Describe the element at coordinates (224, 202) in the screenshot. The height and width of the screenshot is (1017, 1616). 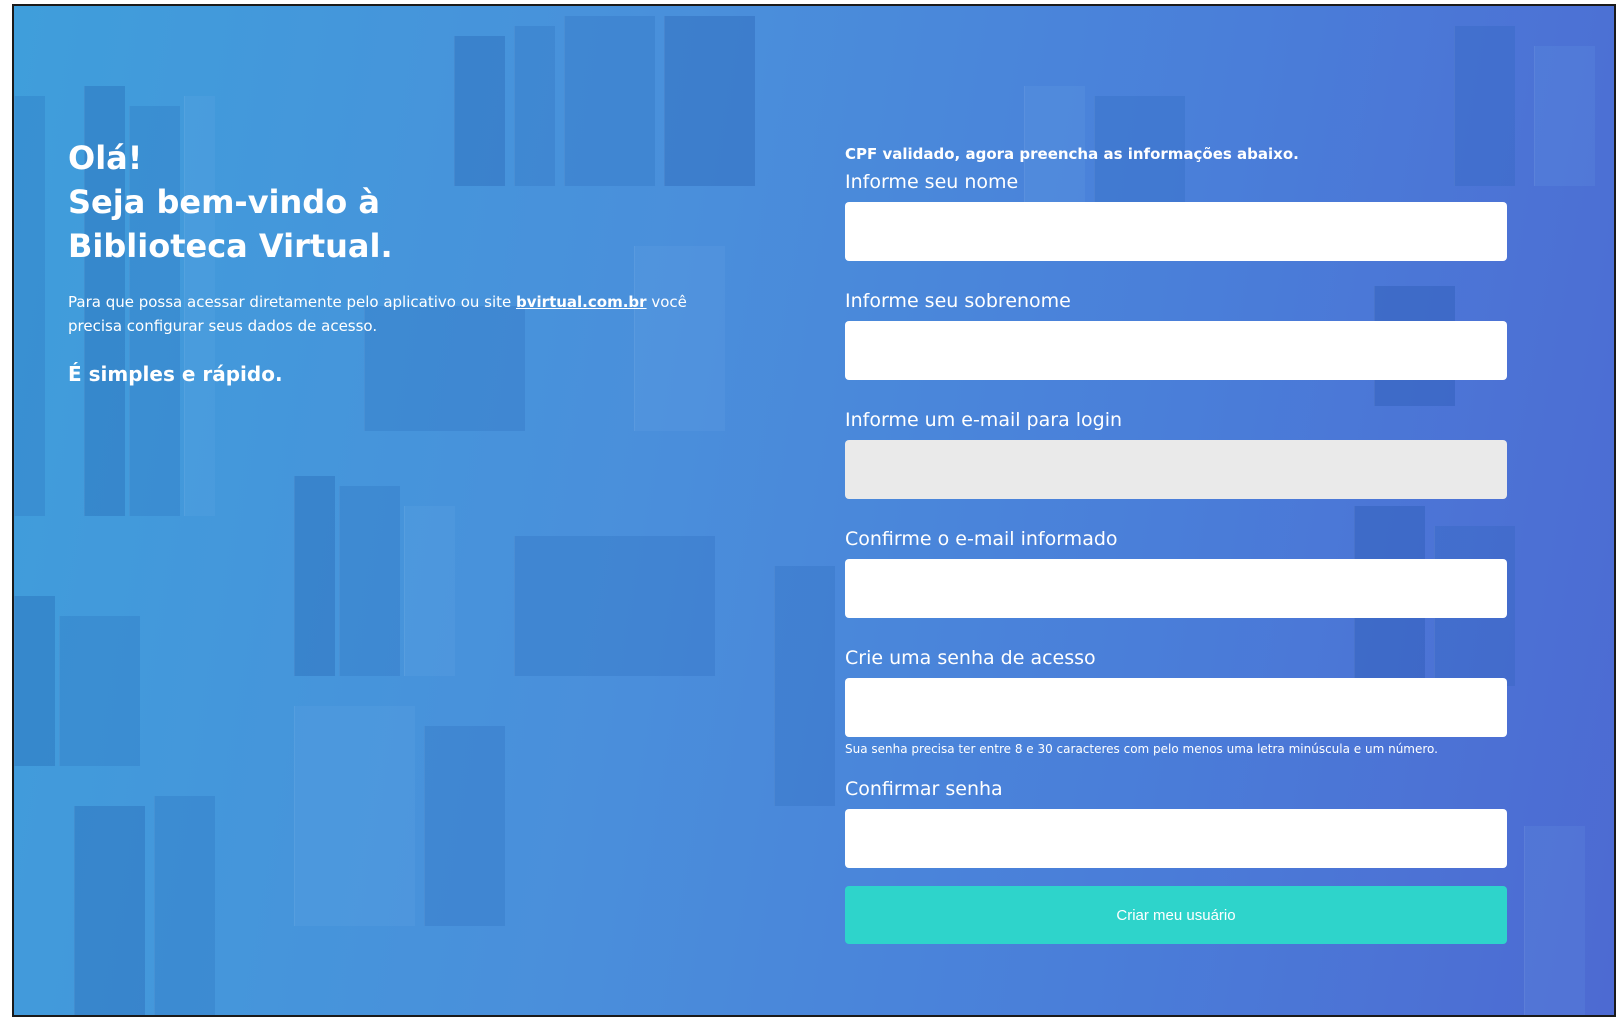
I see `welcome-line: Seja bem-vindo à` at that location.